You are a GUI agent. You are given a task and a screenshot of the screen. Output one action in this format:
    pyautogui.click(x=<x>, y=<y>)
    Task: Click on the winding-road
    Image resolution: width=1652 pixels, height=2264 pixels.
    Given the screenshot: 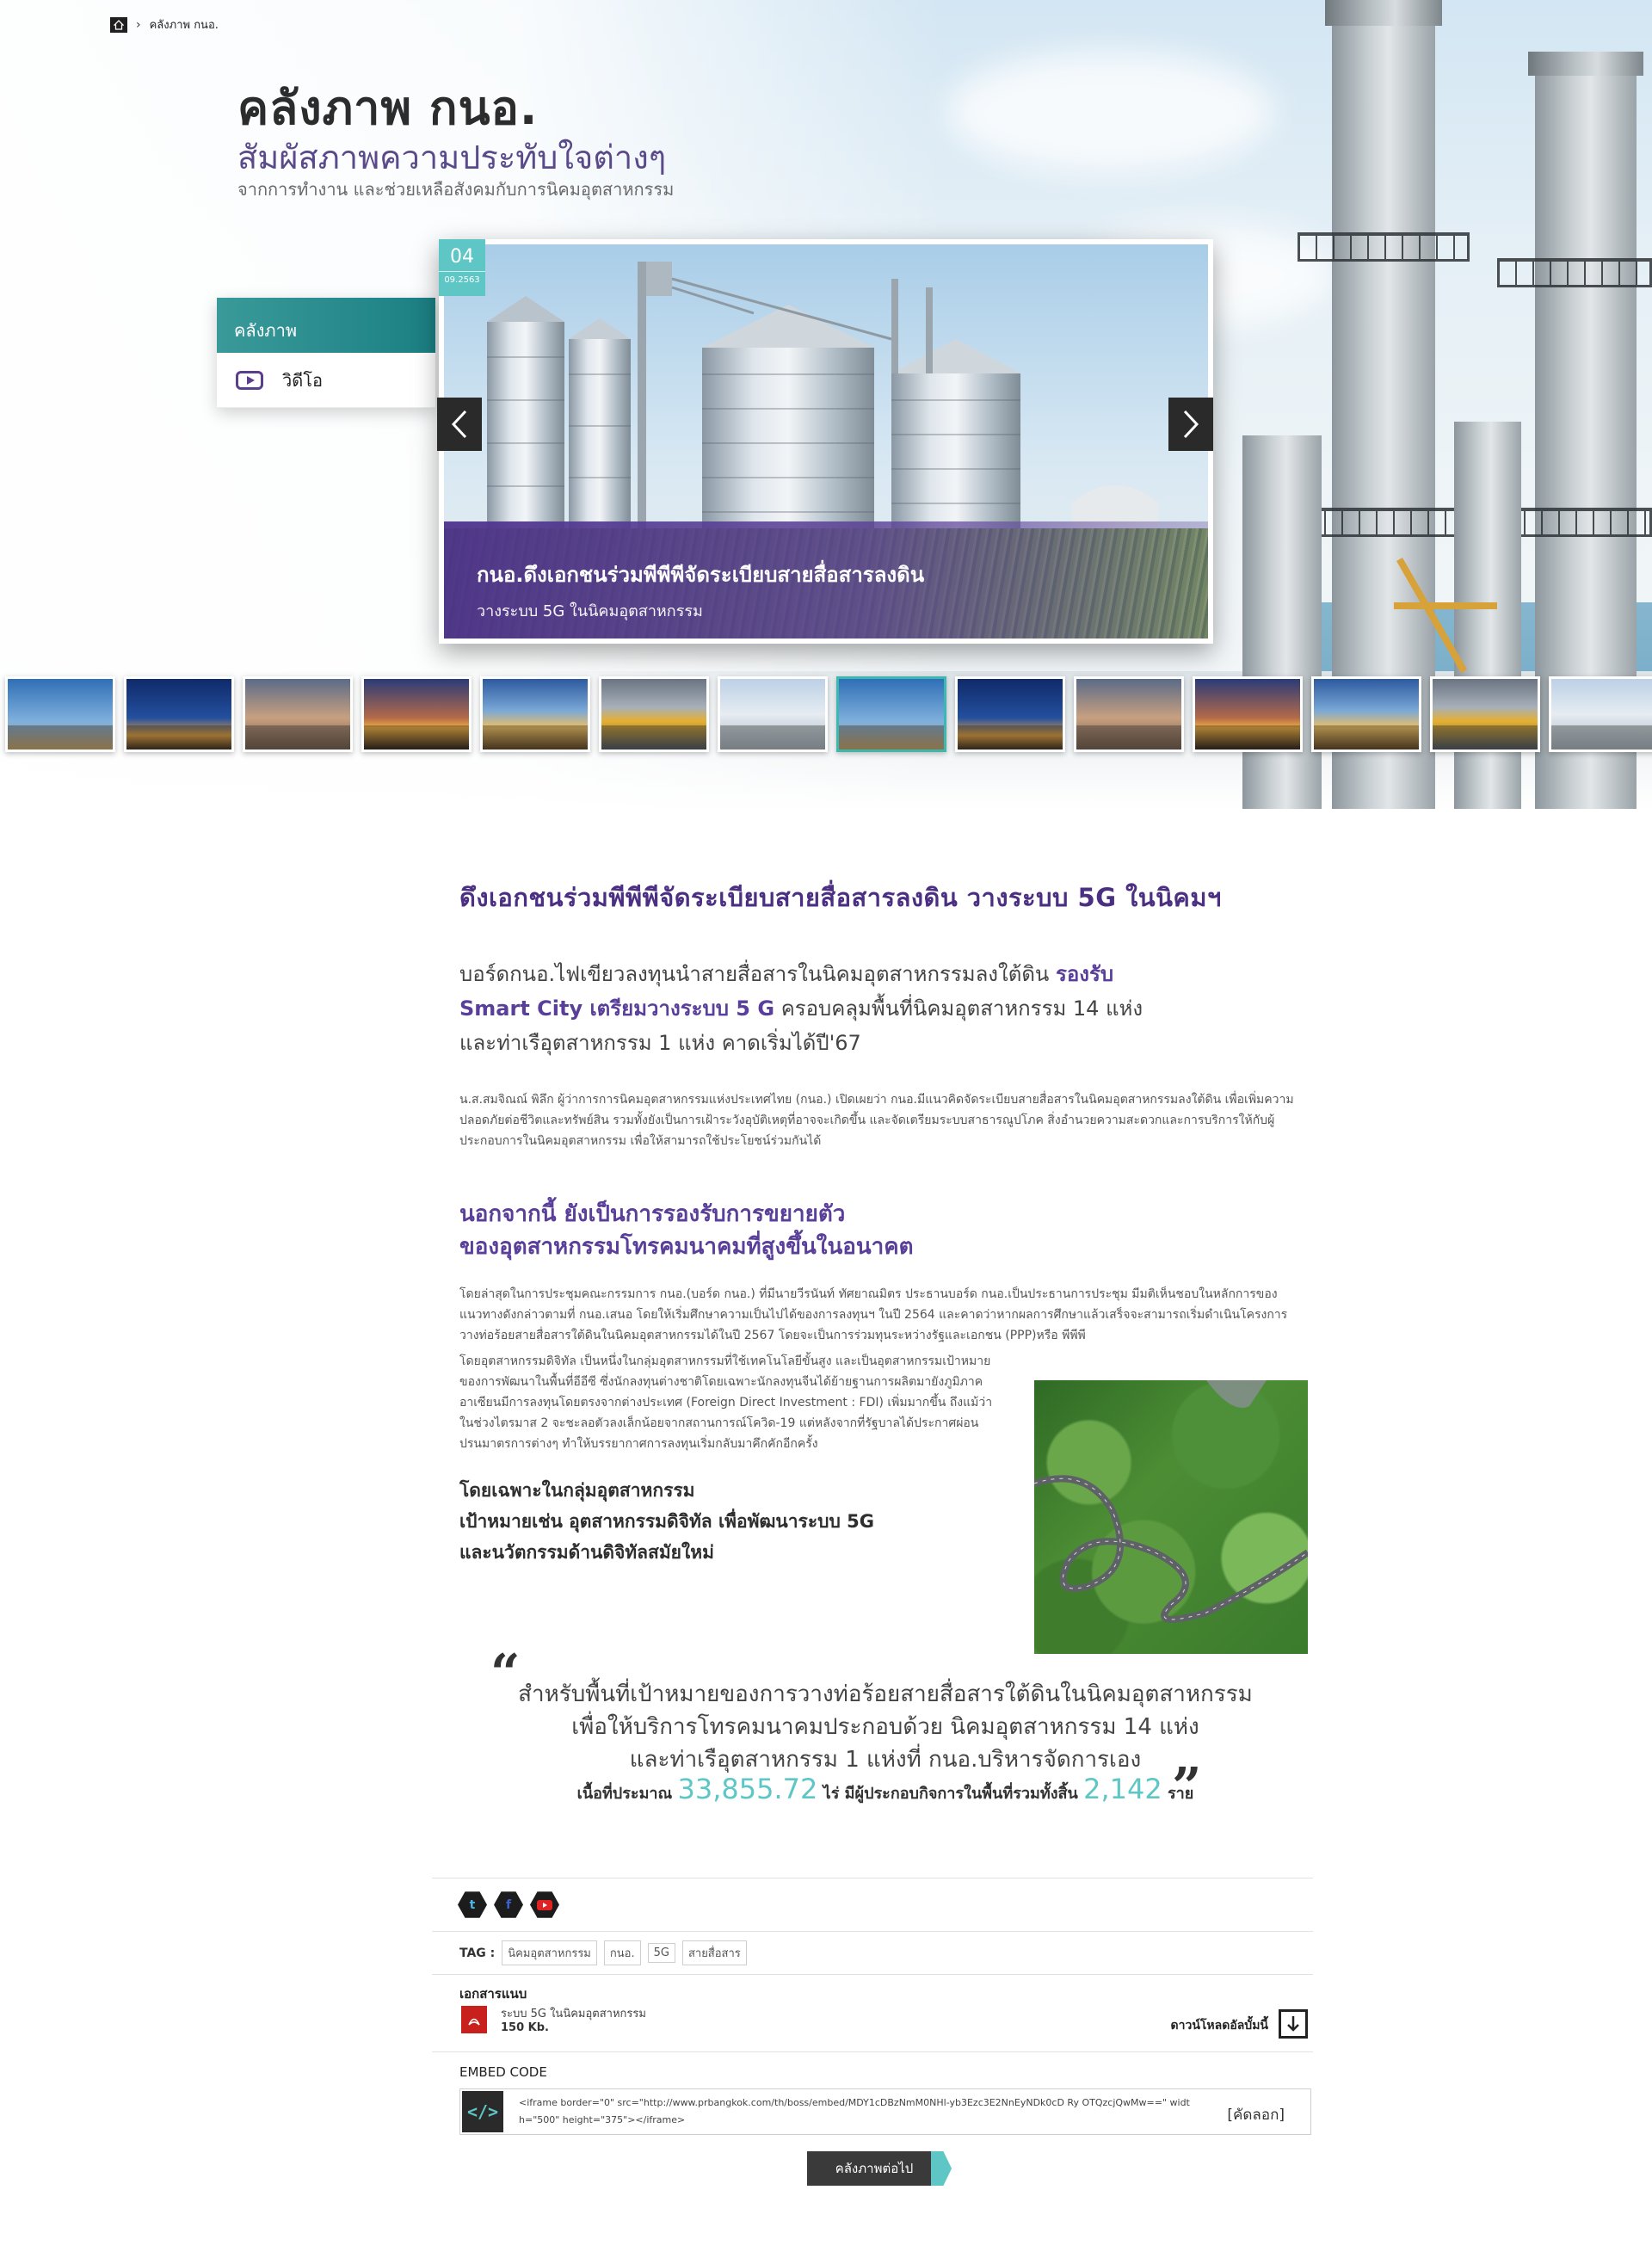 What is the action you would take?
    pyautogui.click(x=1171, y=1501)
    